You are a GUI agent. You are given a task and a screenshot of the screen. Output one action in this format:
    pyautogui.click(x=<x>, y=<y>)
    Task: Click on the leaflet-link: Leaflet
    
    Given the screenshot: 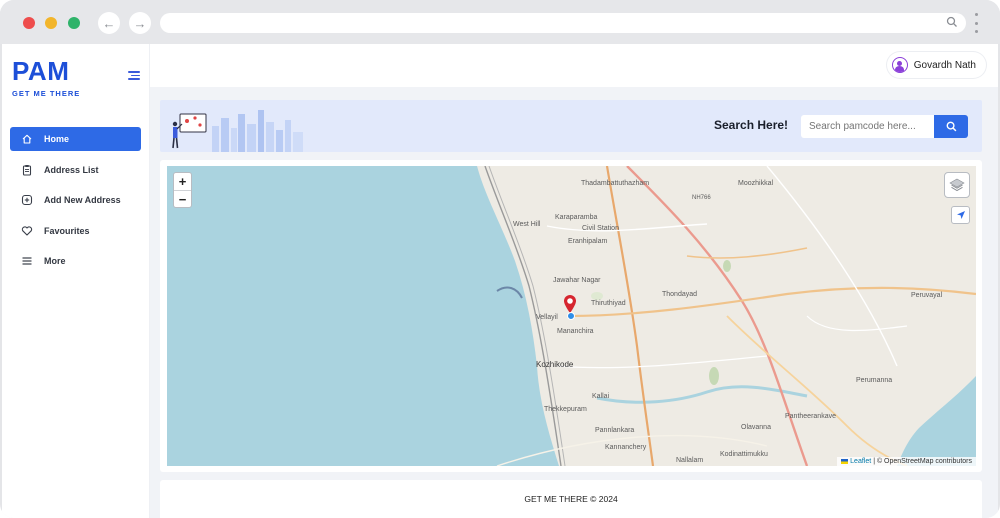 What is the action you would take?
    pyautogui.click(x=860, y=461)
    